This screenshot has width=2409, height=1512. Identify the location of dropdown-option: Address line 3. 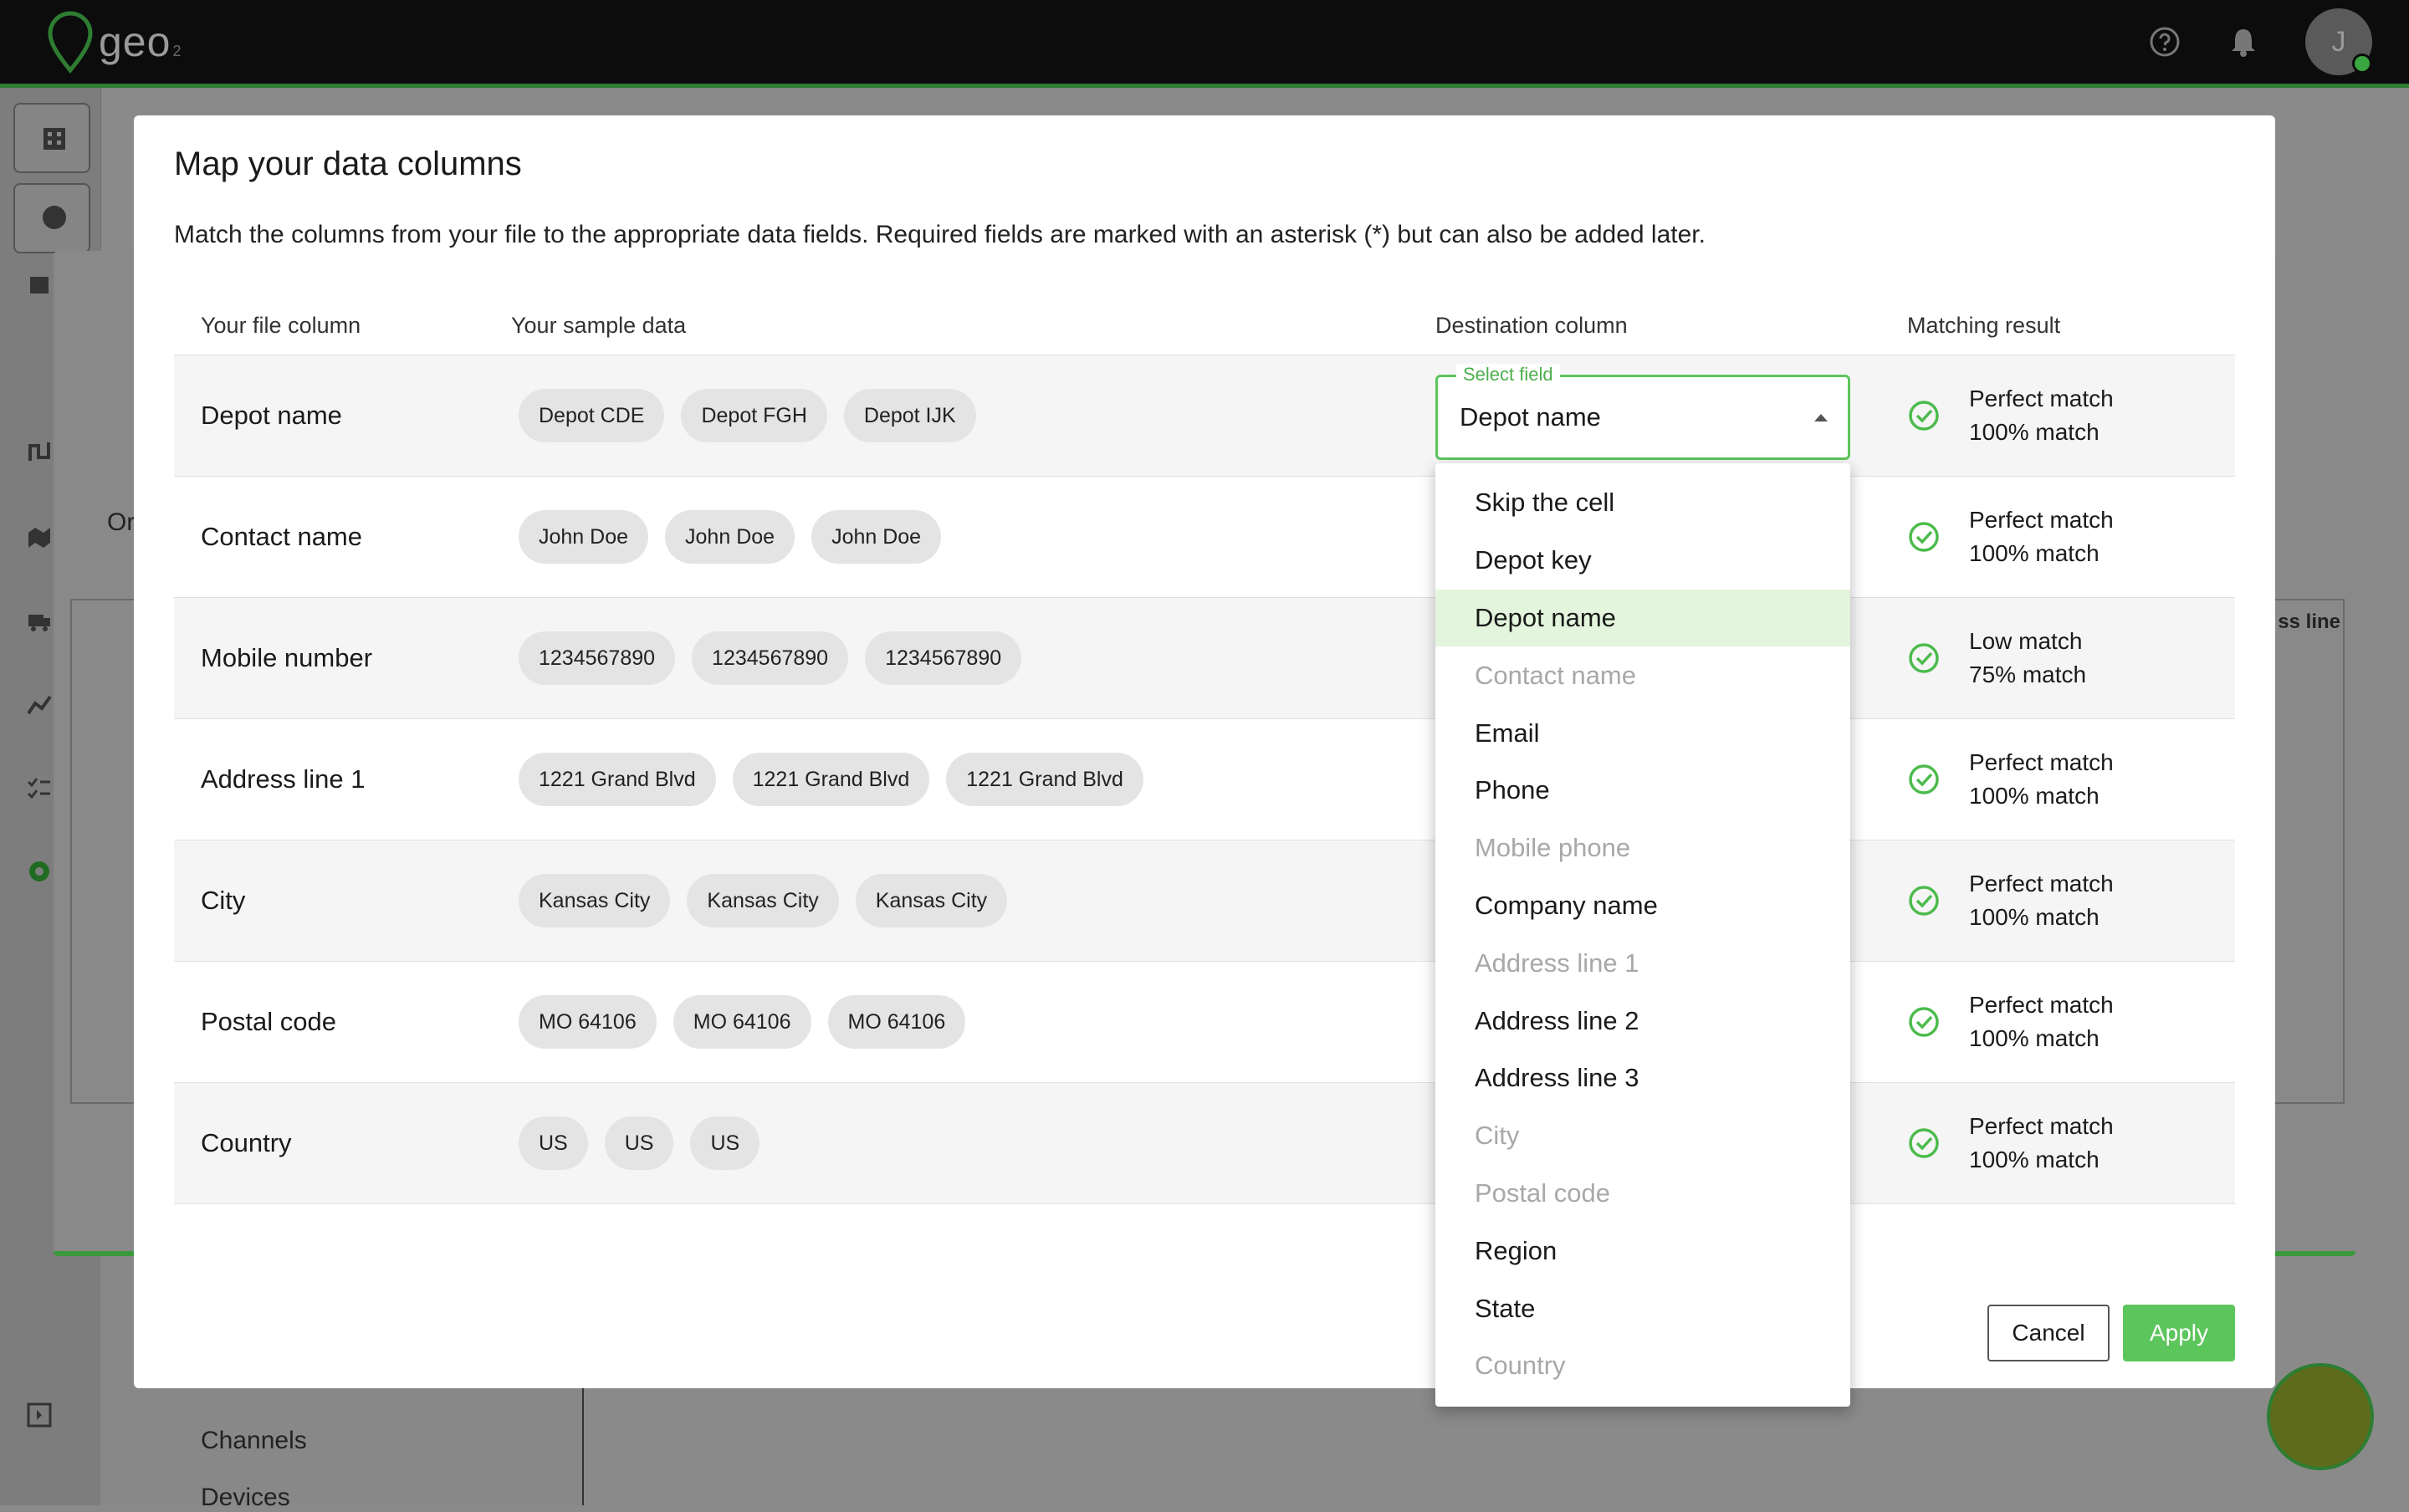
(1642, 1078).